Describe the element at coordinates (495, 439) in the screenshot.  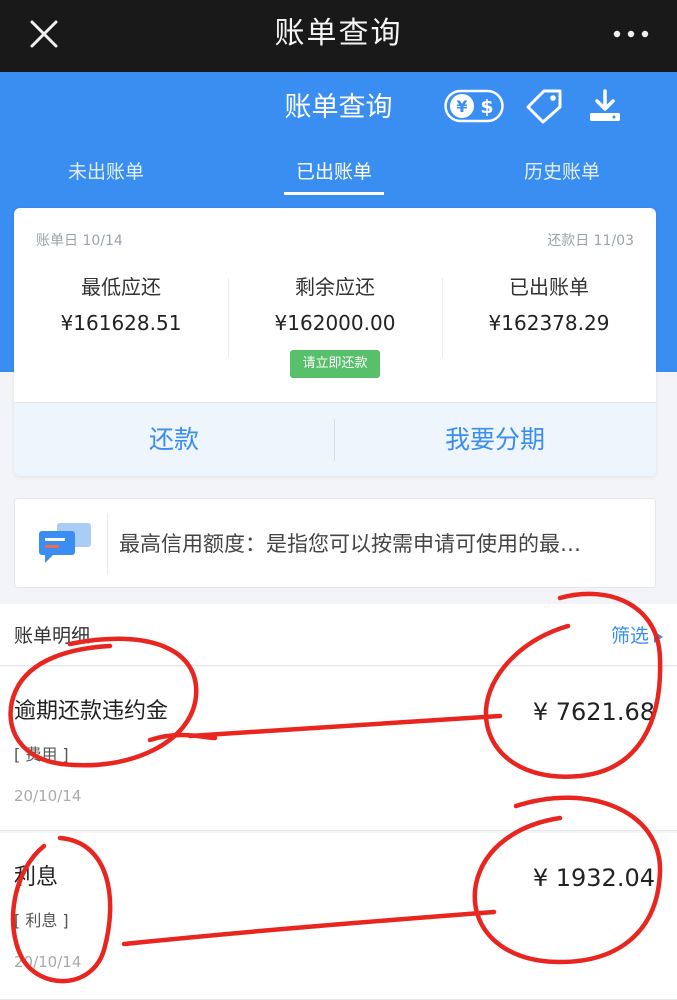
I see `installment-button: 我要分期` at that location.